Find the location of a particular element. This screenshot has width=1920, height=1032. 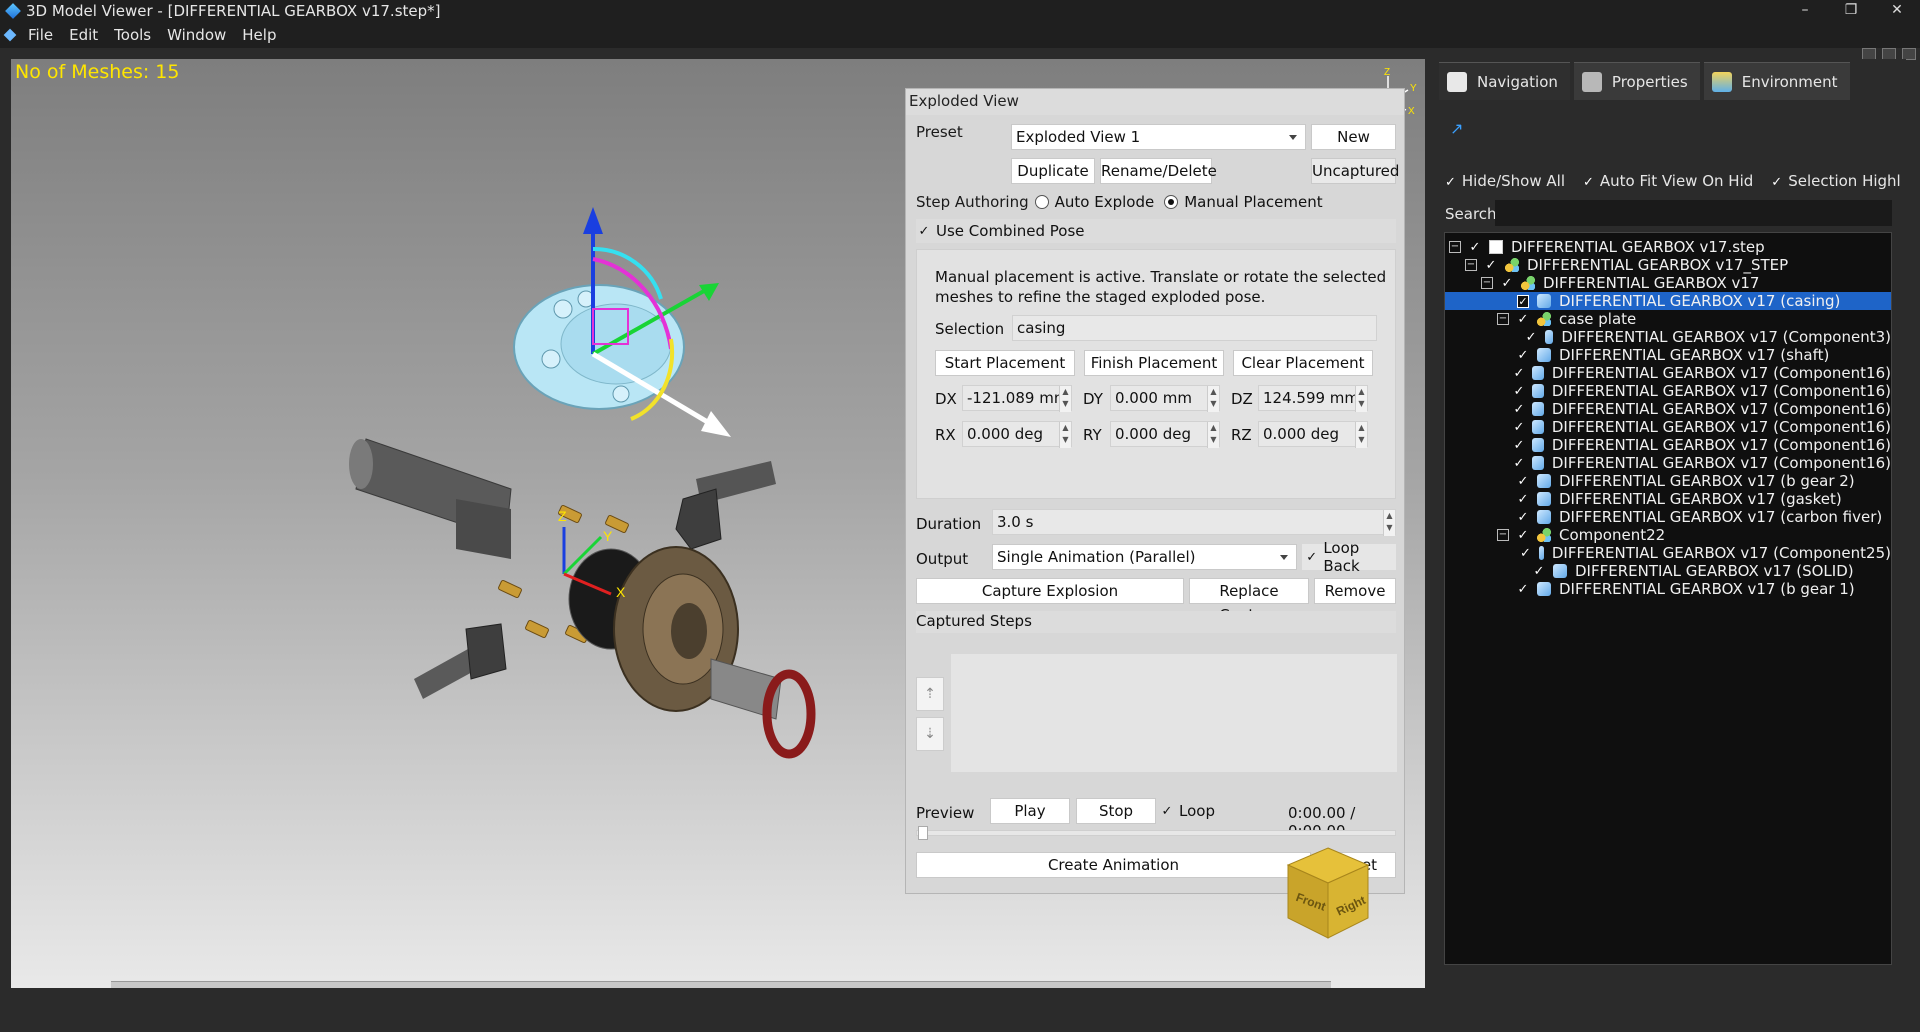

ry-field: 0.000 deg ▲ ▼ is located at coordinates (1165, 434).